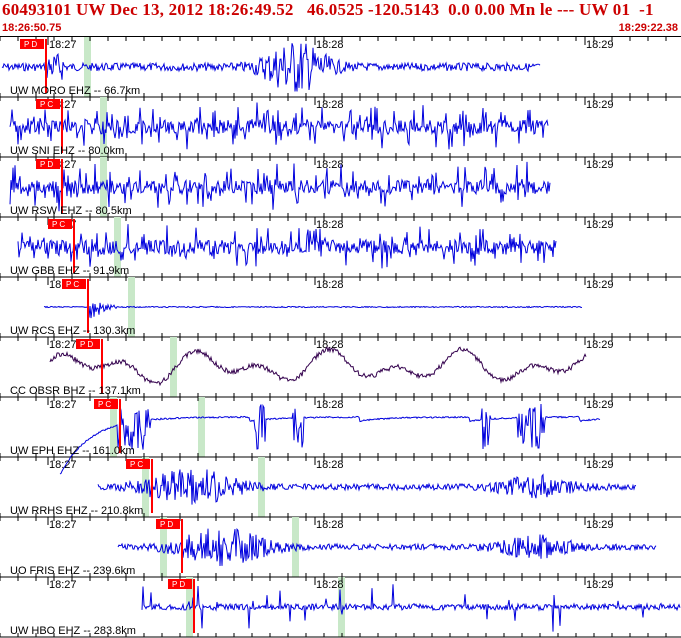  What do you see at coordinates (340, 67) in the screenshot?
I see `trace-row: 18:27 18:28 18:29 P D UW MORO EHZ -- 66.7km` at bounding box center [340, 67].